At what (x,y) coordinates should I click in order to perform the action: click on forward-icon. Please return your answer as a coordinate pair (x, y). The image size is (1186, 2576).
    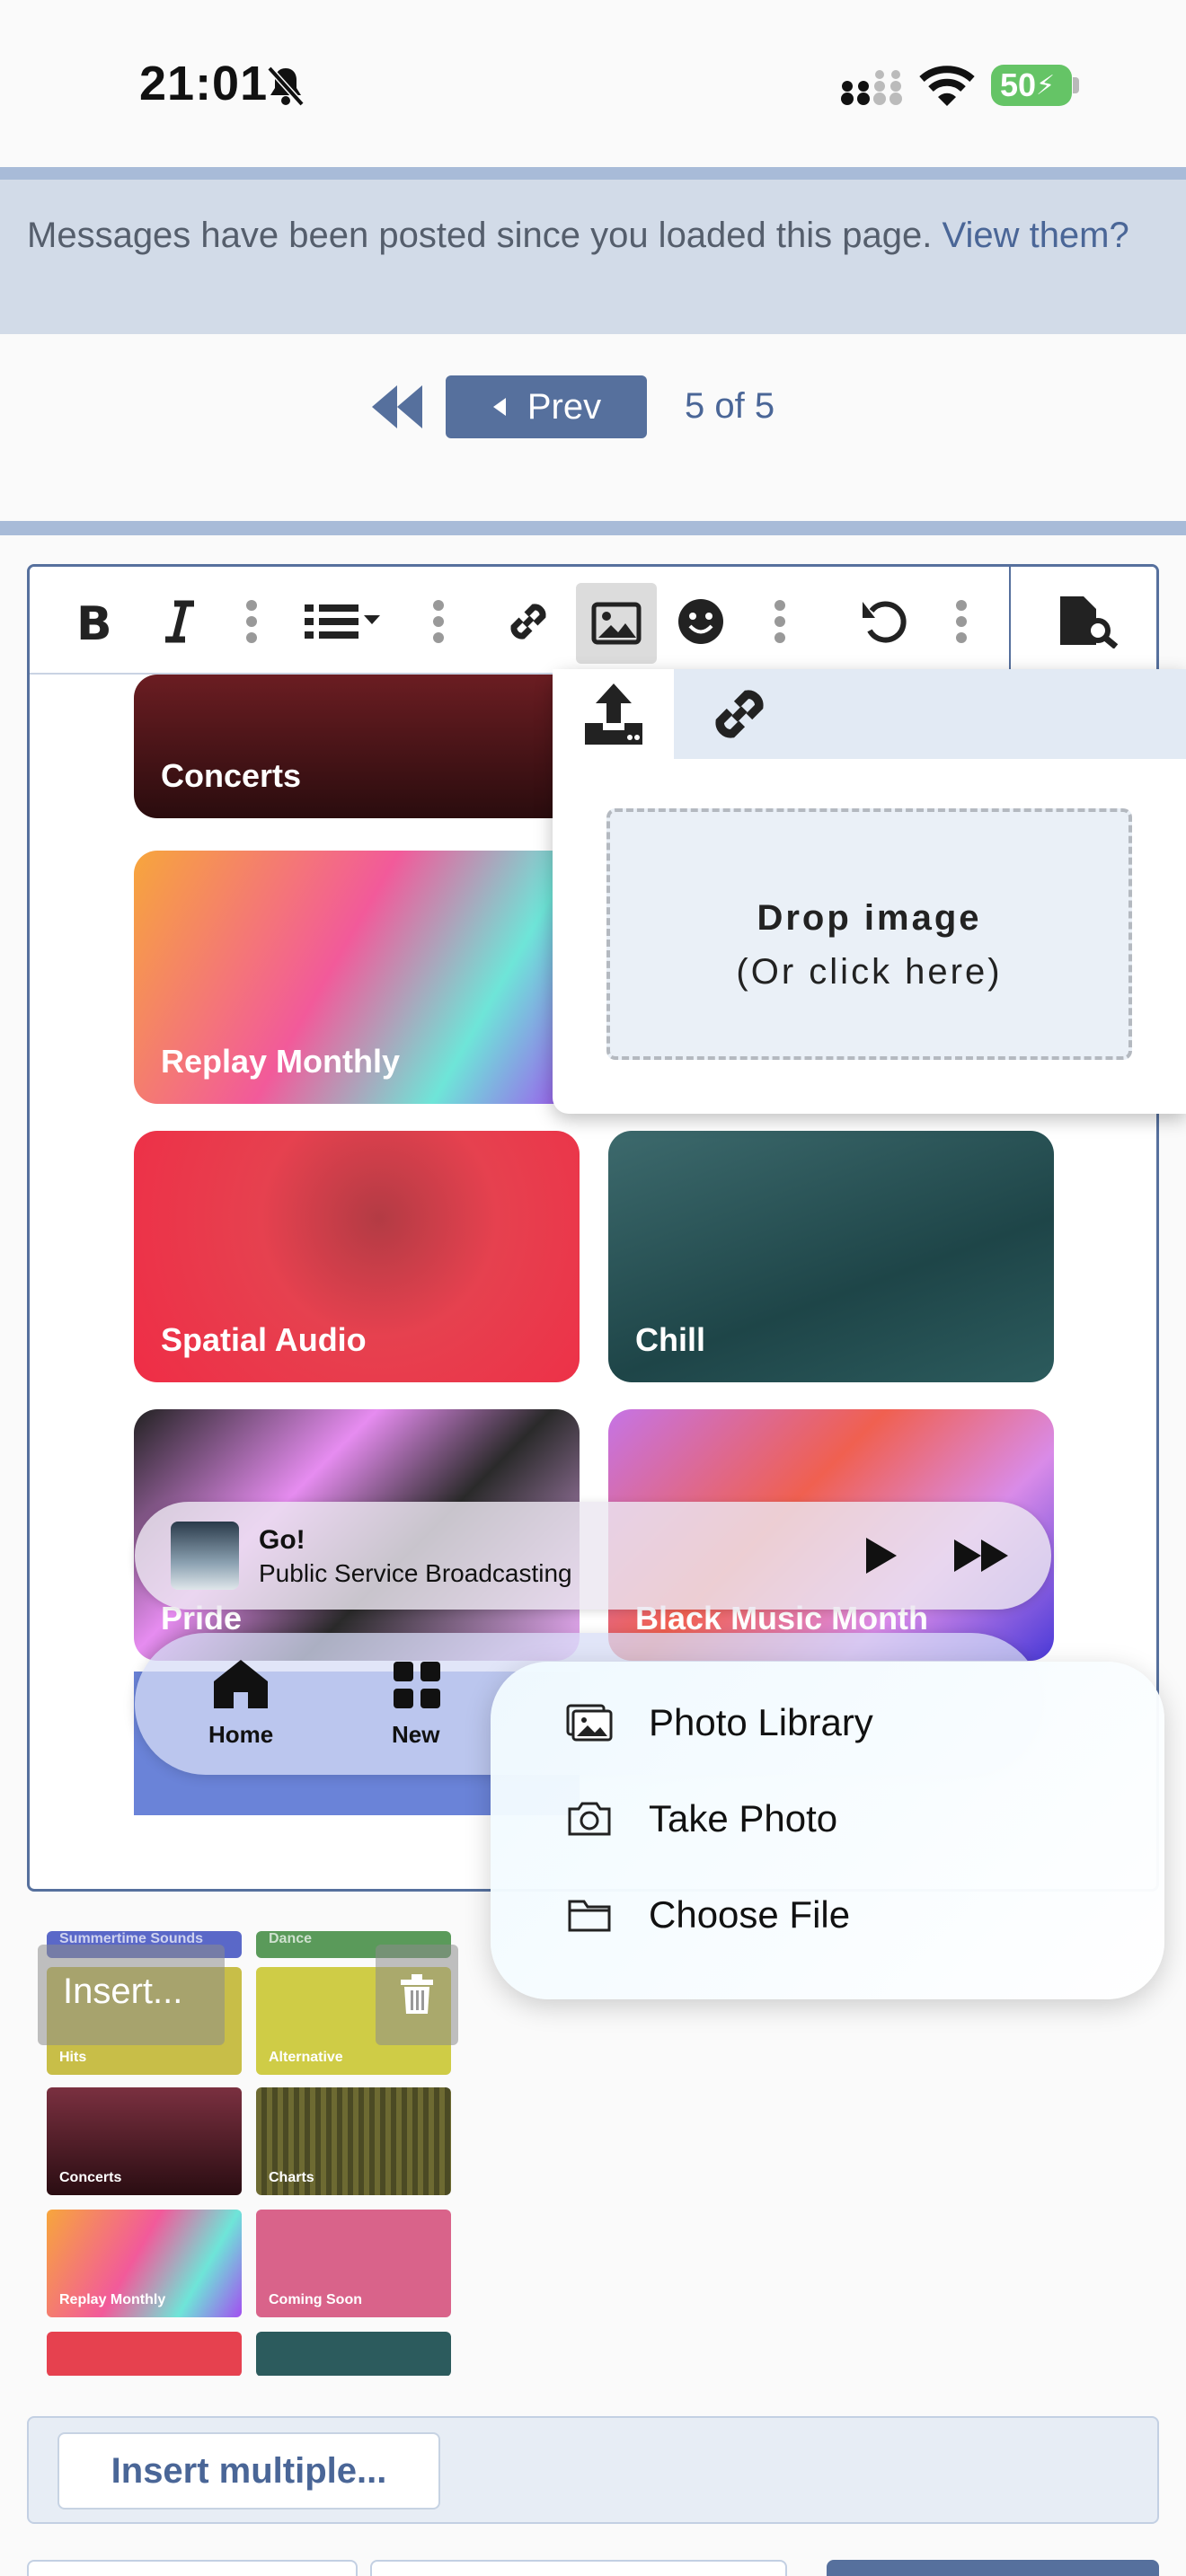
    Looking at the image, I should click on (981, 1555).